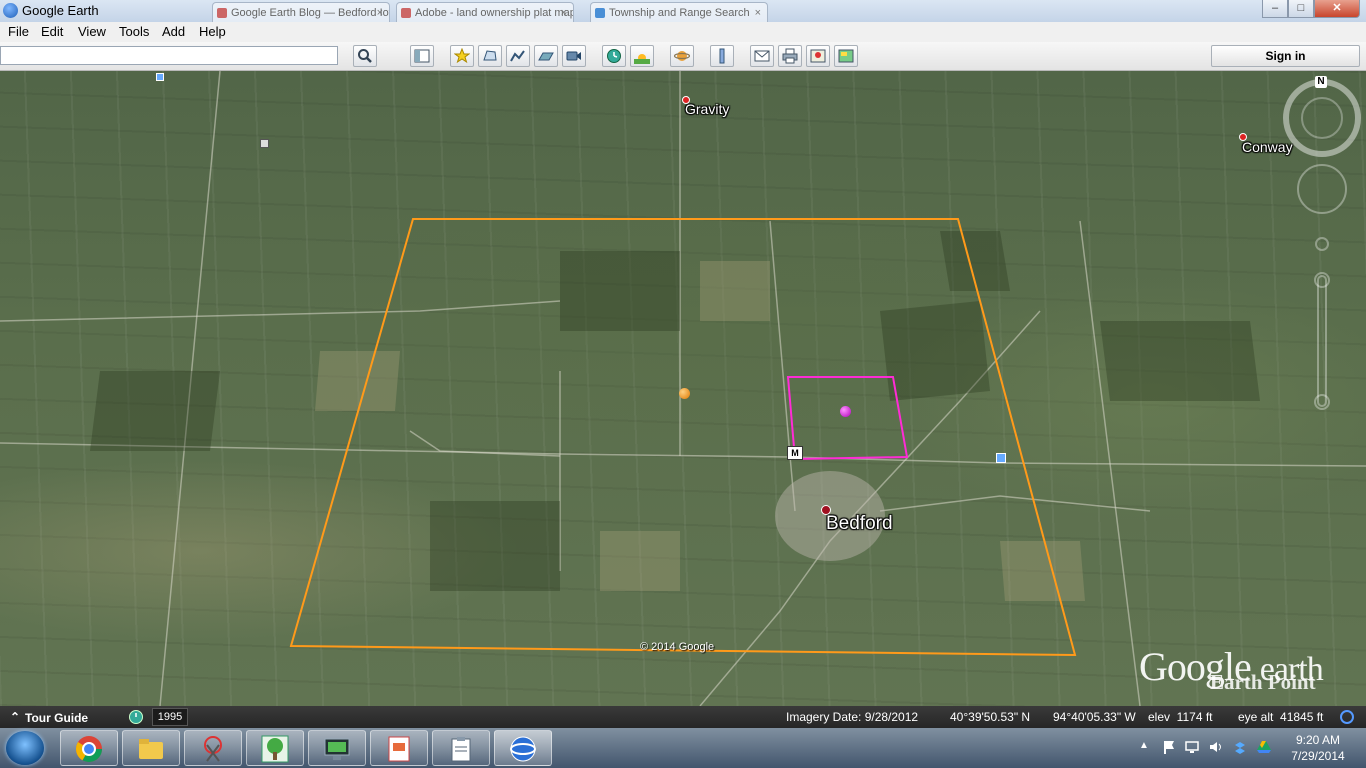  I want to click on streaming-indicator-icon, so click(1347, 717).